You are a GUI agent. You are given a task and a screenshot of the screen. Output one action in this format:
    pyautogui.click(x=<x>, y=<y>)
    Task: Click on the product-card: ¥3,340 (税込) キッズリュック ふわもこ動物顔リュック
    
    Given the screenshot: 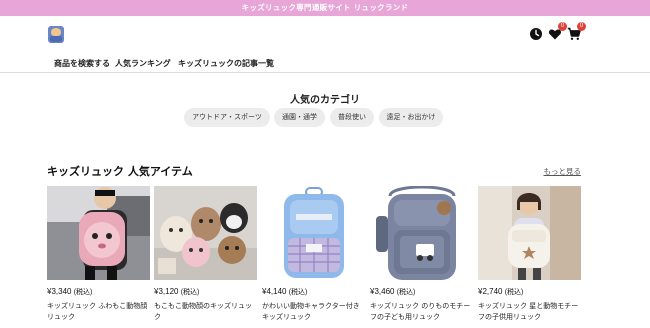 What is the action you would take?
    pyautogui.click(x=98, y=254)
    